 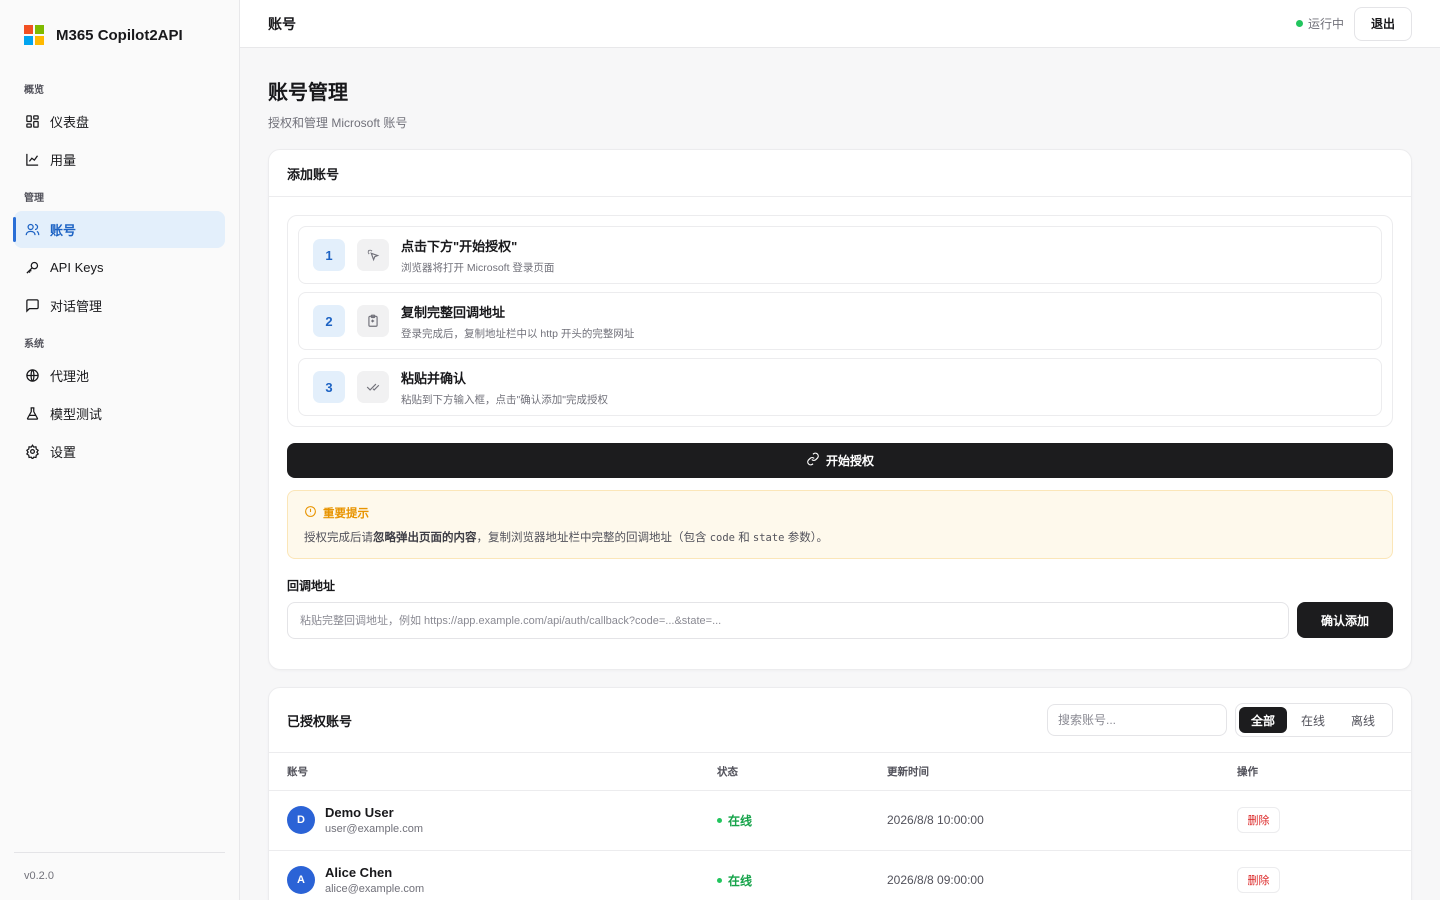 What do you see at coordinates (329, 321) in the screenshot?
I see `step-number: 2` at bounding box center [329, 321].